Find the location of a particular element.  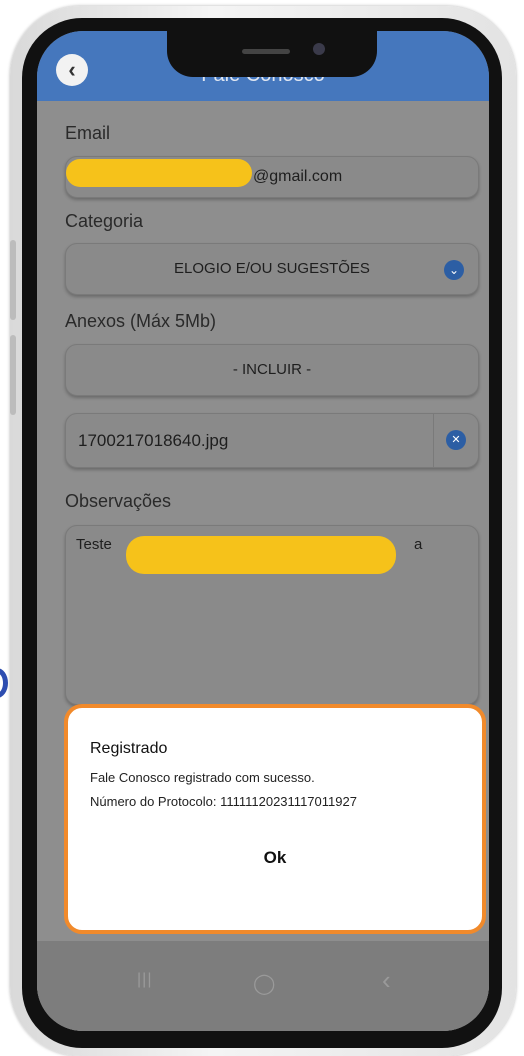

dialog-title: Registrado is located at coordinates (129, 748).